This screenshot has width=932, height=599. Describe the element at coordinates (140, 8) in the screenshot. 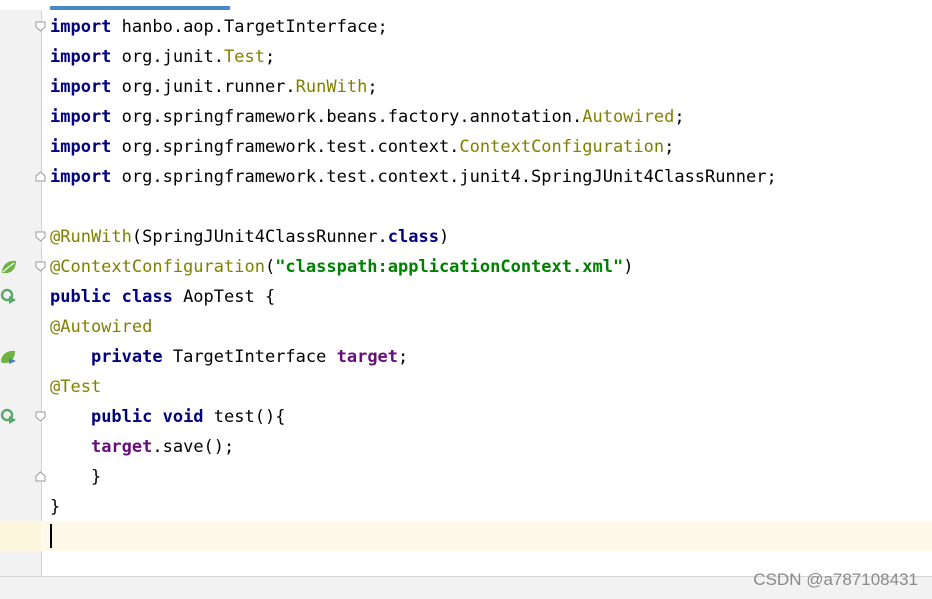

I see `active-tab-indicator` at that location.